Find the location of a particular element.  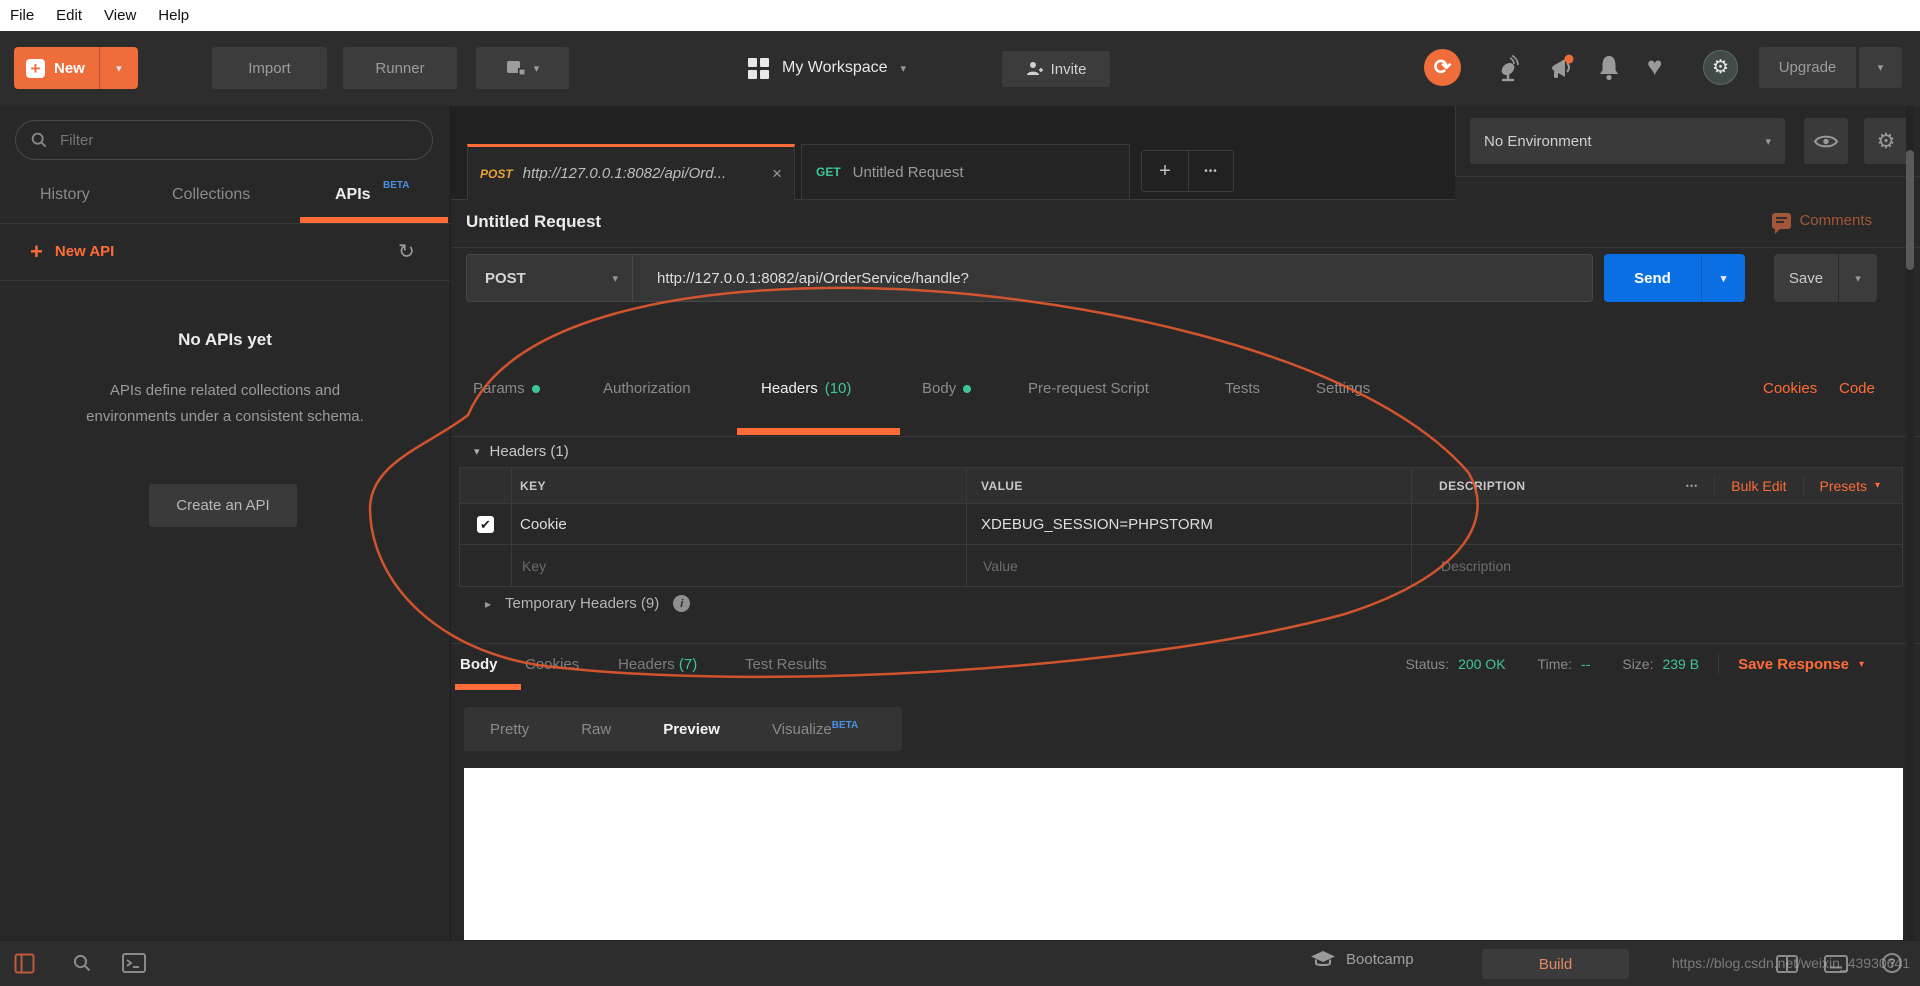

tab-options-button: ••• is located at coordinates (1211, 171).